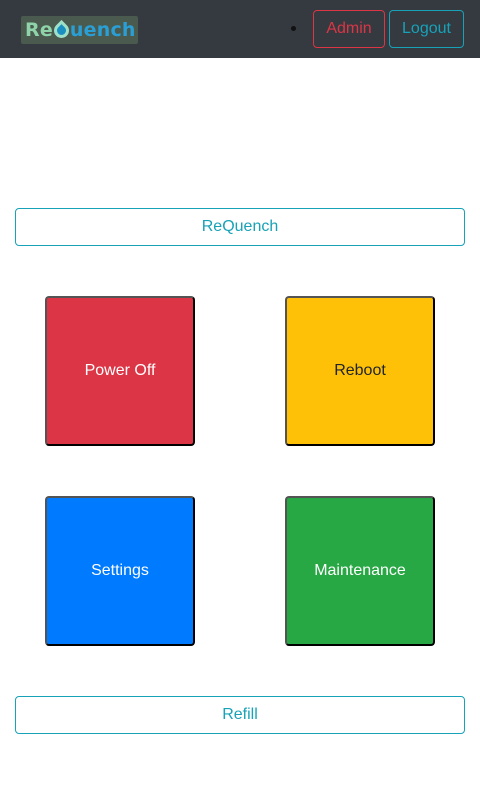 The width and height of the screenshot is (480, 800). I want to click on navbar: Re uench Admin Logout, so click(240, 29).